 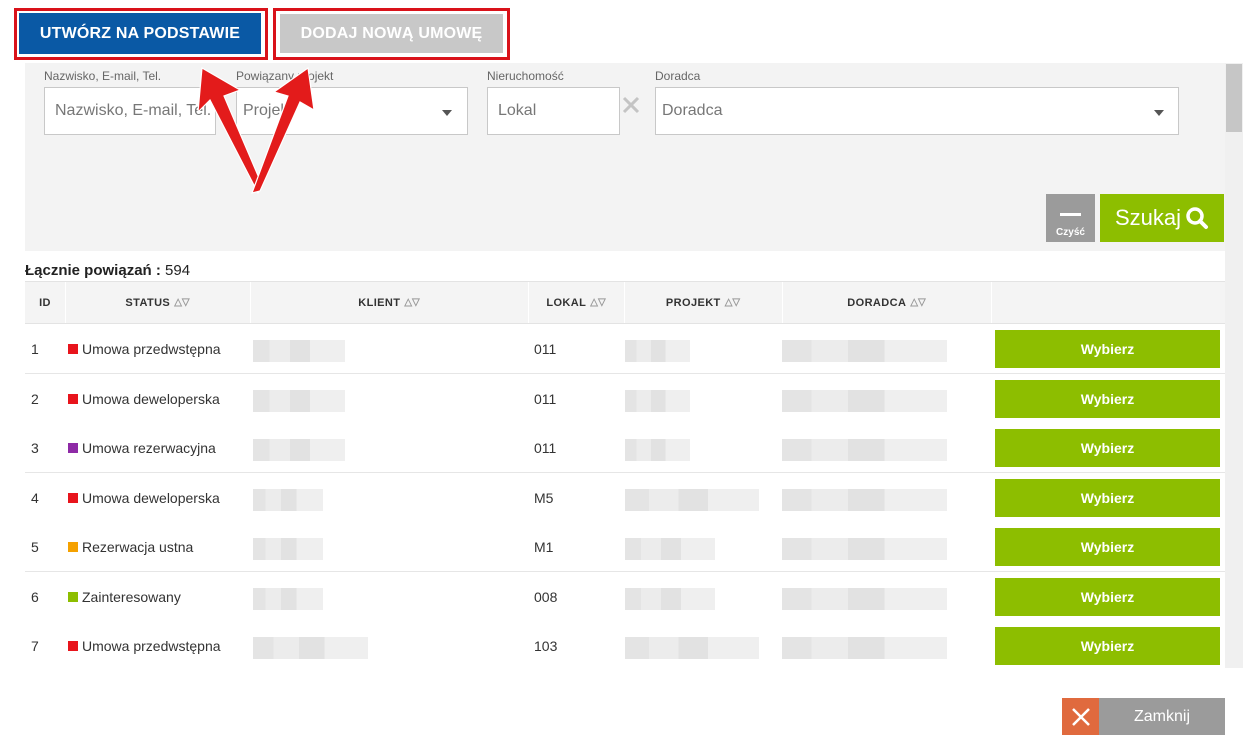 What do you see at coordinates (138, 546) in the screenshot?
I see `row-status-label: Rezerwacja ustna` at bounding box center [138, 546].